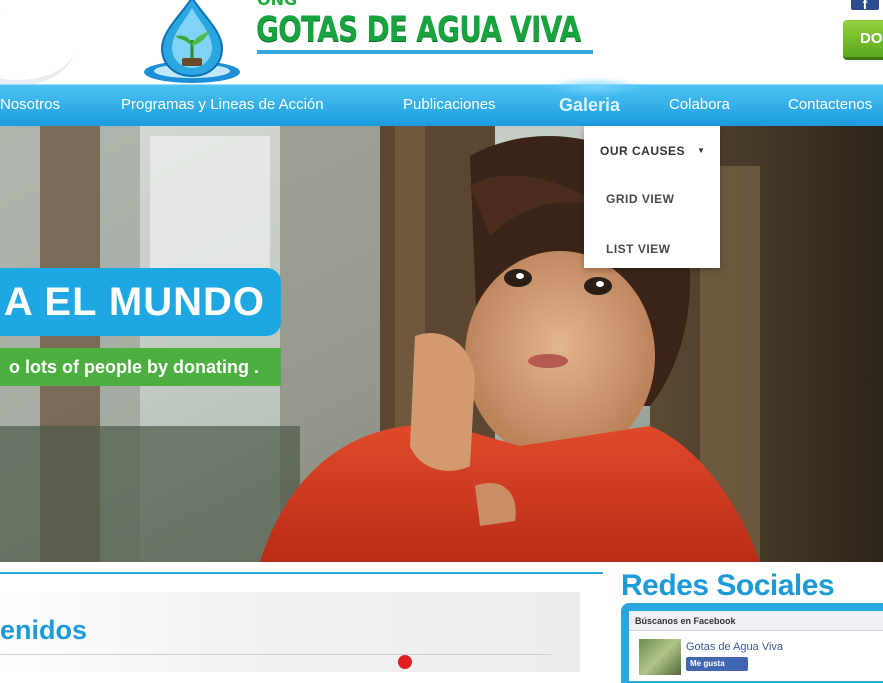 The image size is (883, 683). Describe the element at coordinates (301, 573) in the screenshot. I see `section-divider` at that location.